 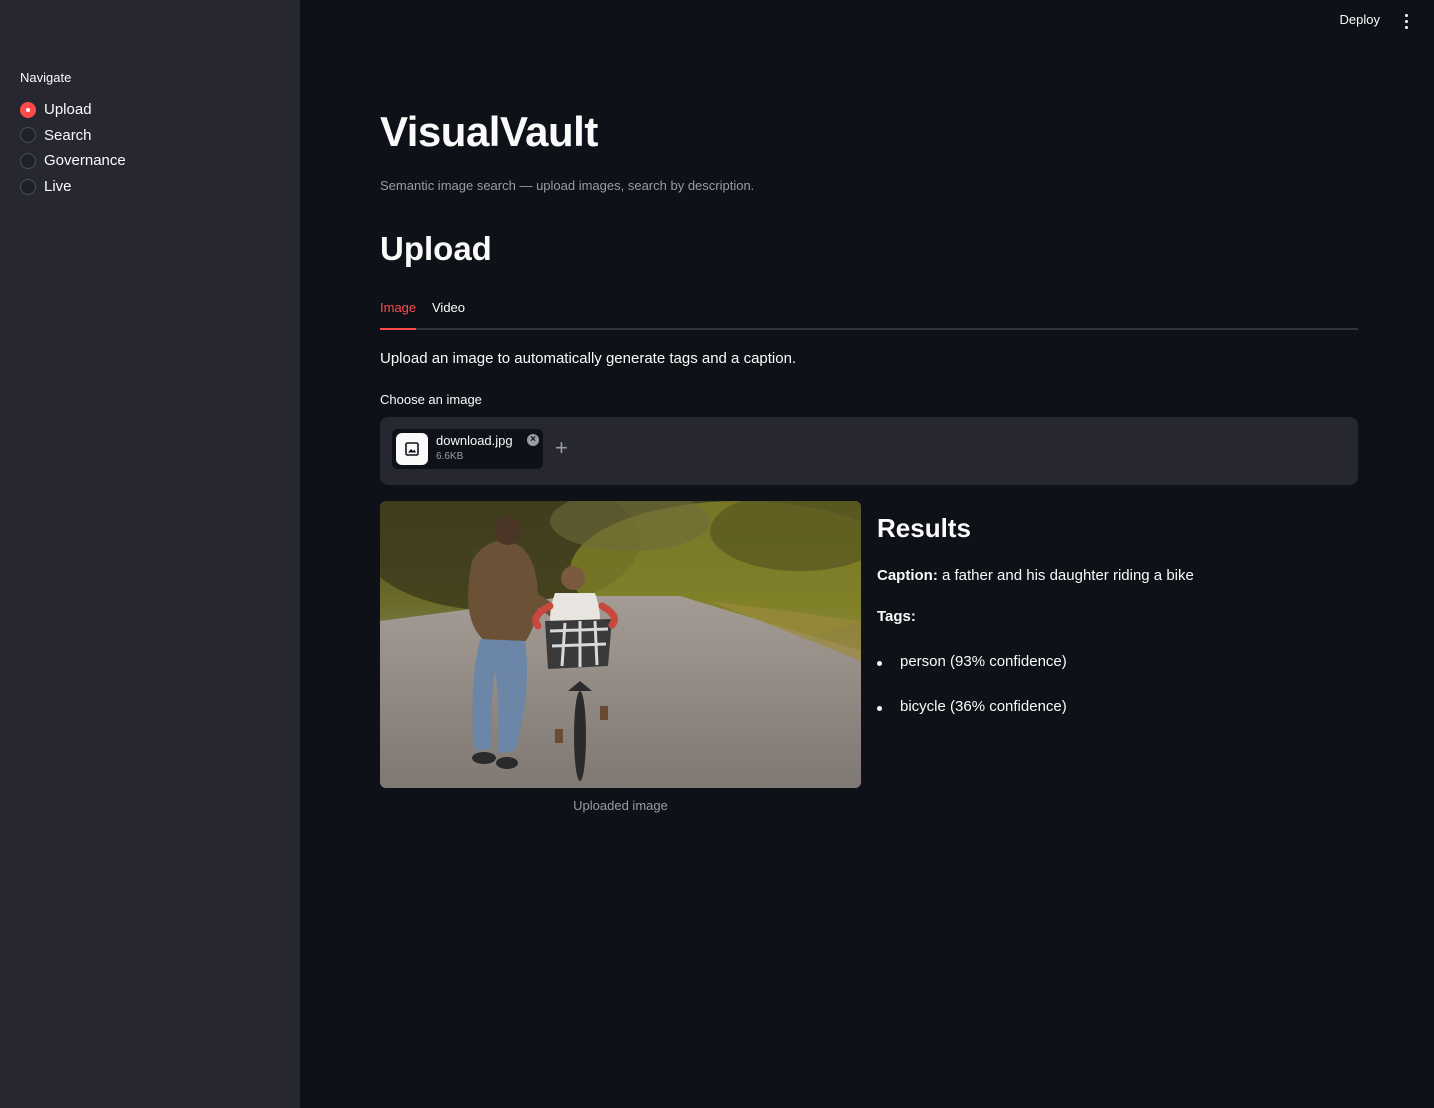 I want to click on section-title: Upload, so click(x=436, y=248).